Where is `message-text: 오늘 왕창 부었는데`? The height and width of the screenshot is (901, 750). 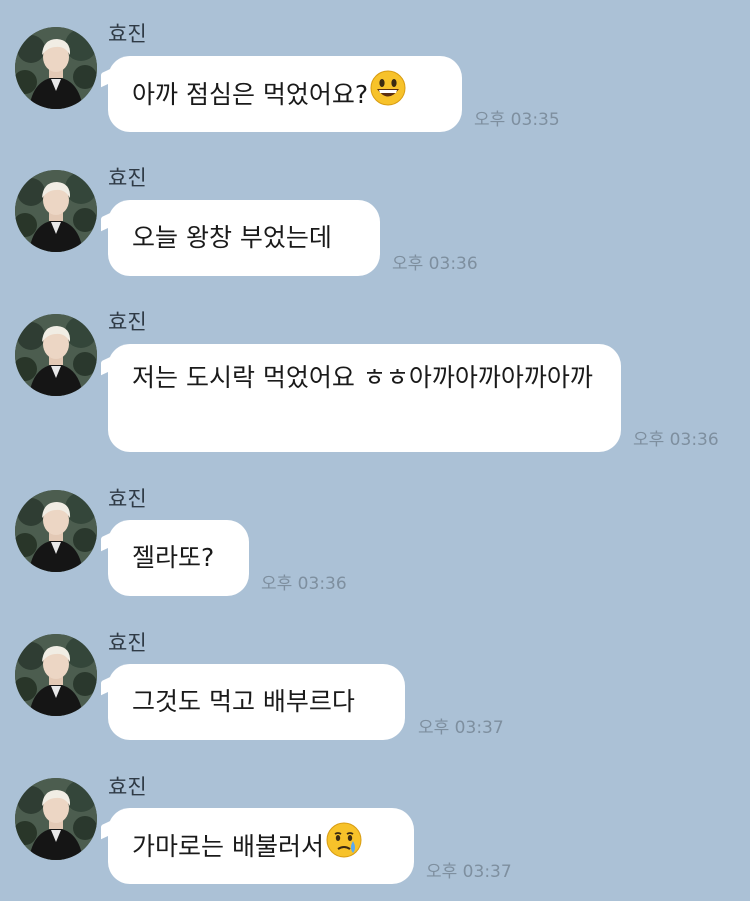
message-text: 오늘 왕창 부었는데 is located at coordinates (232, 237).